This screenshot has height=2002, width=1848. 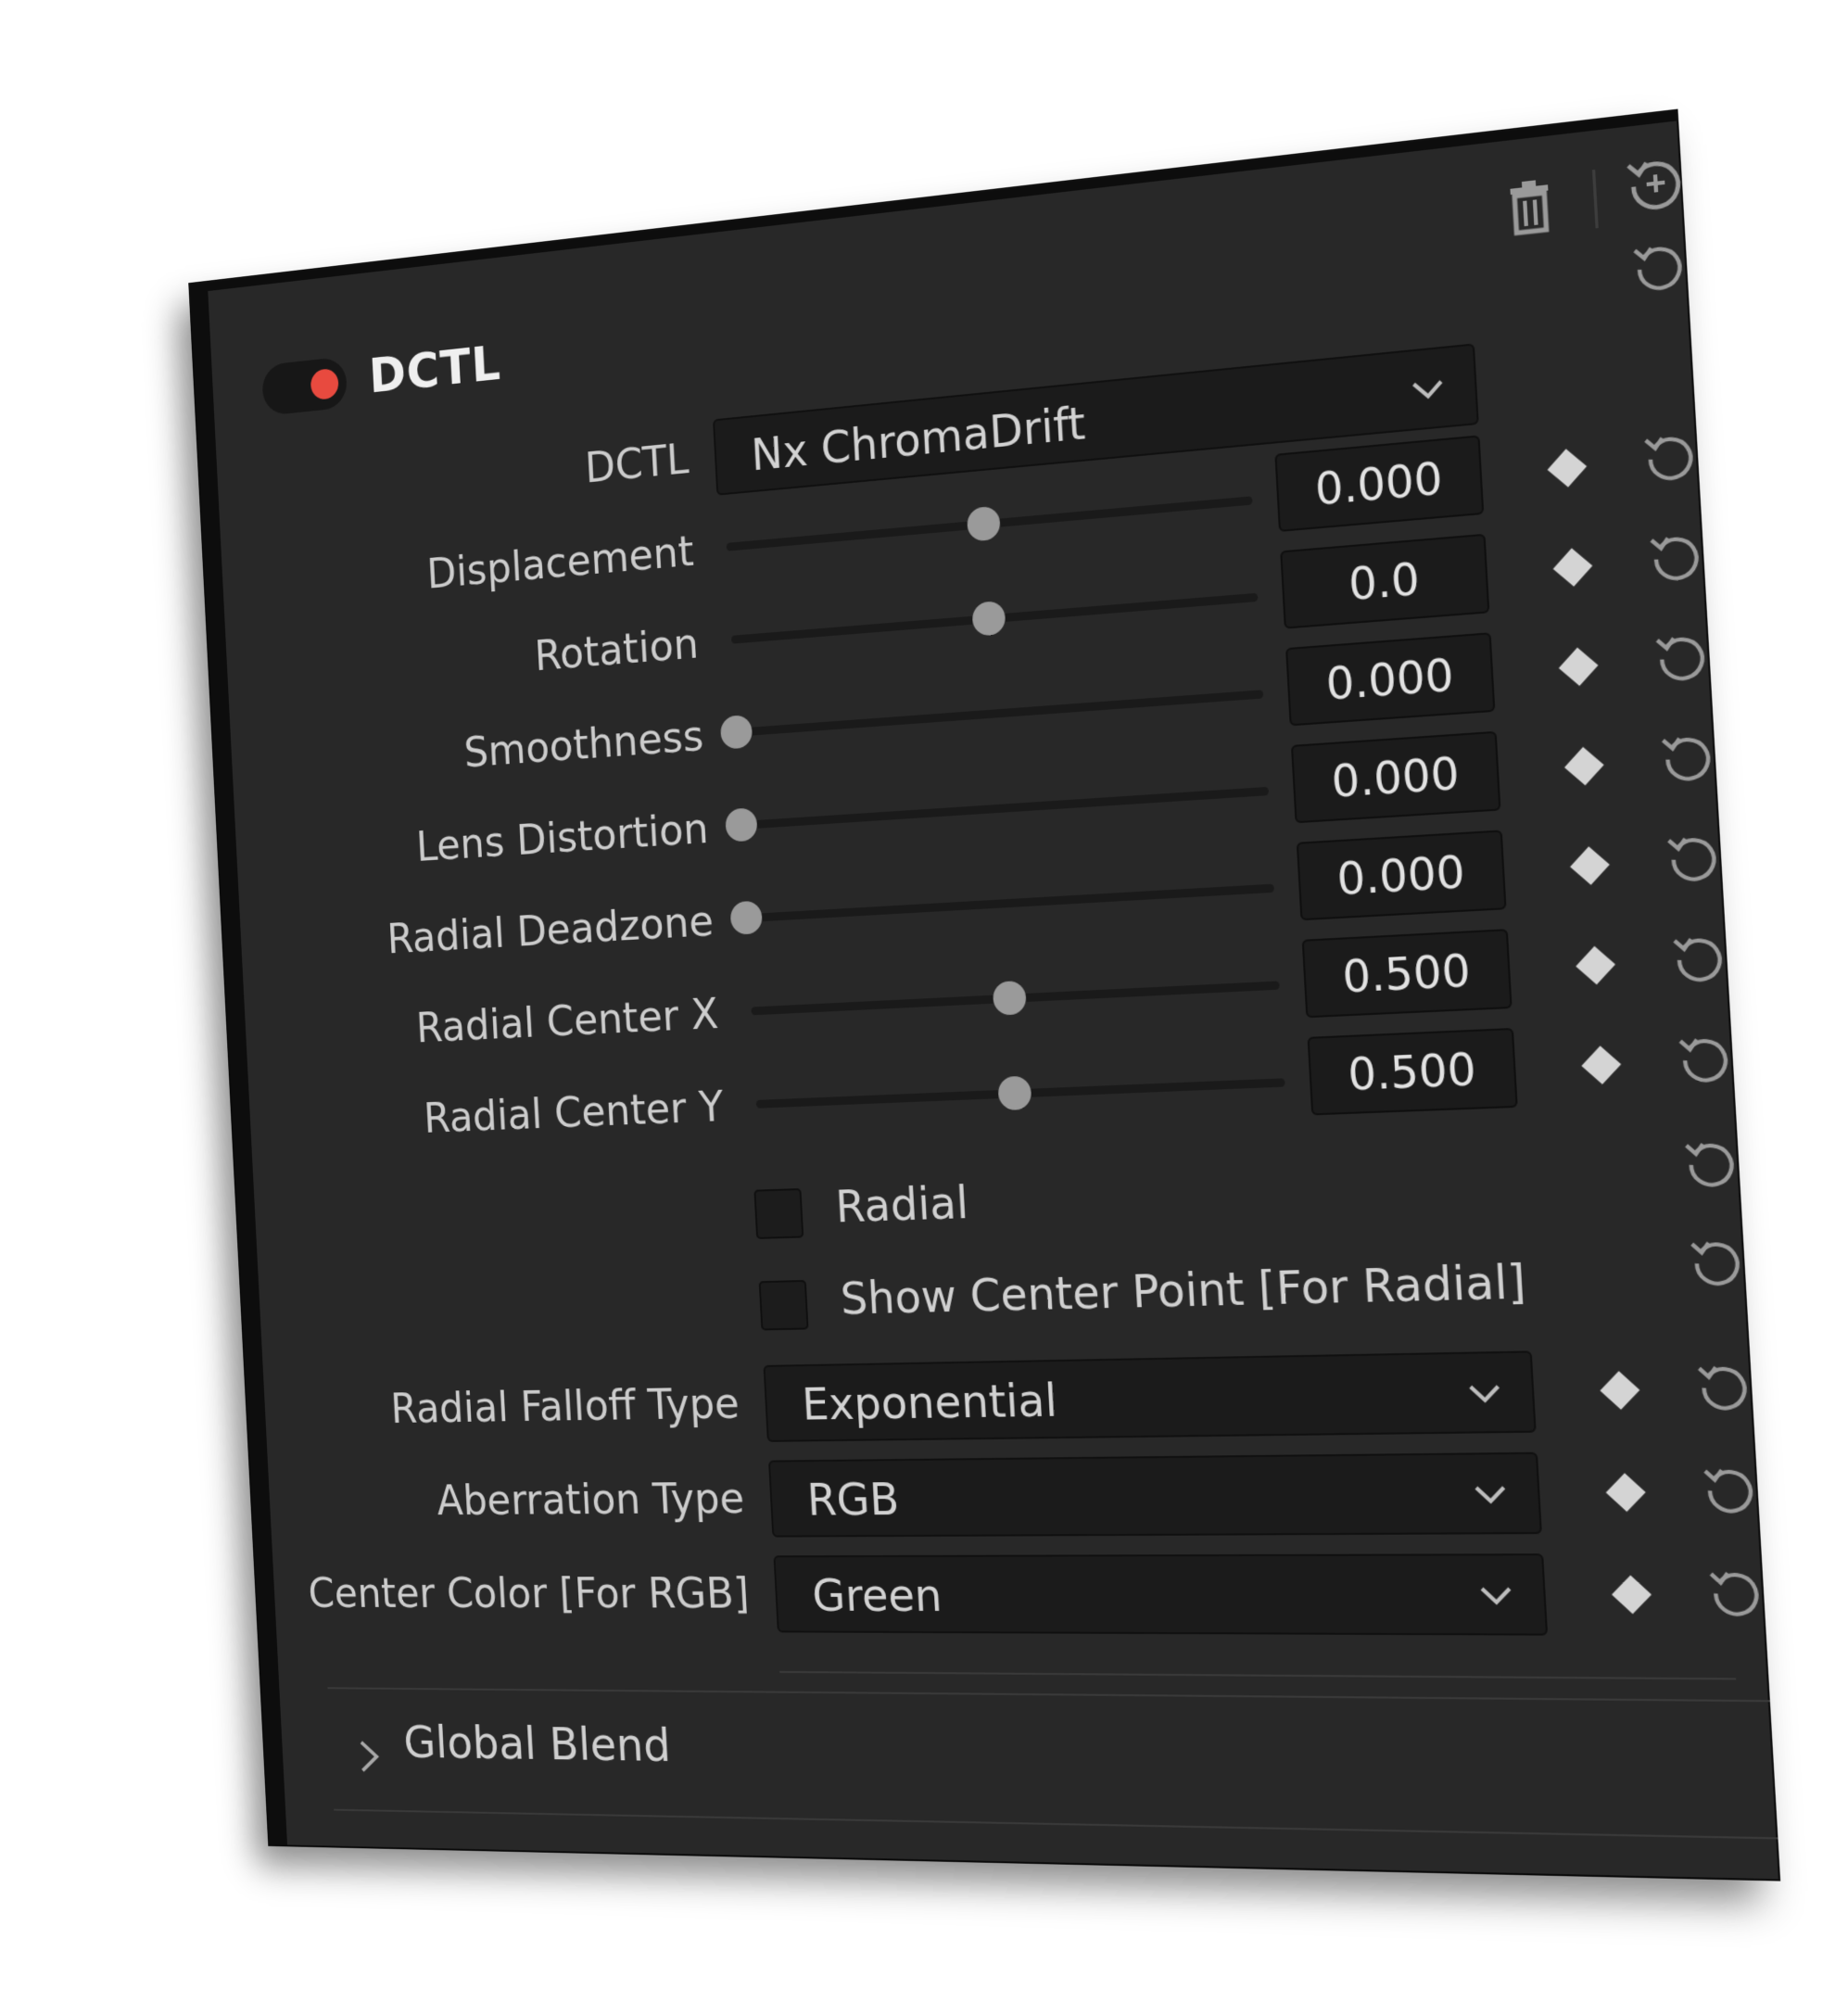 What do you see at coordinates (1530, 207) in the screenshot?
I see `trash-icon` at bounding box center [1530, 207].